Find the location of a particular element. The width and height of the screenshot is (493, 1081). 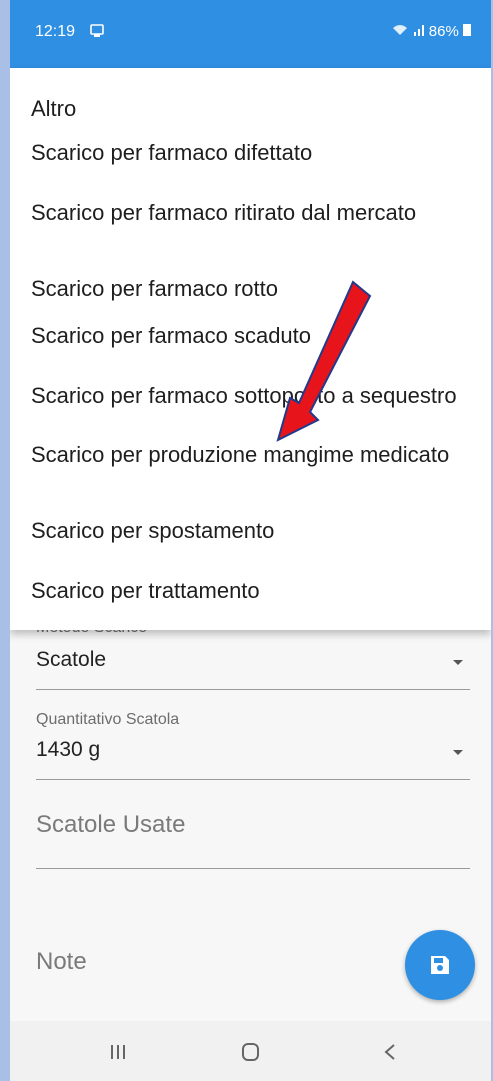

annotation-arrow is located at coordinates (324, 361).